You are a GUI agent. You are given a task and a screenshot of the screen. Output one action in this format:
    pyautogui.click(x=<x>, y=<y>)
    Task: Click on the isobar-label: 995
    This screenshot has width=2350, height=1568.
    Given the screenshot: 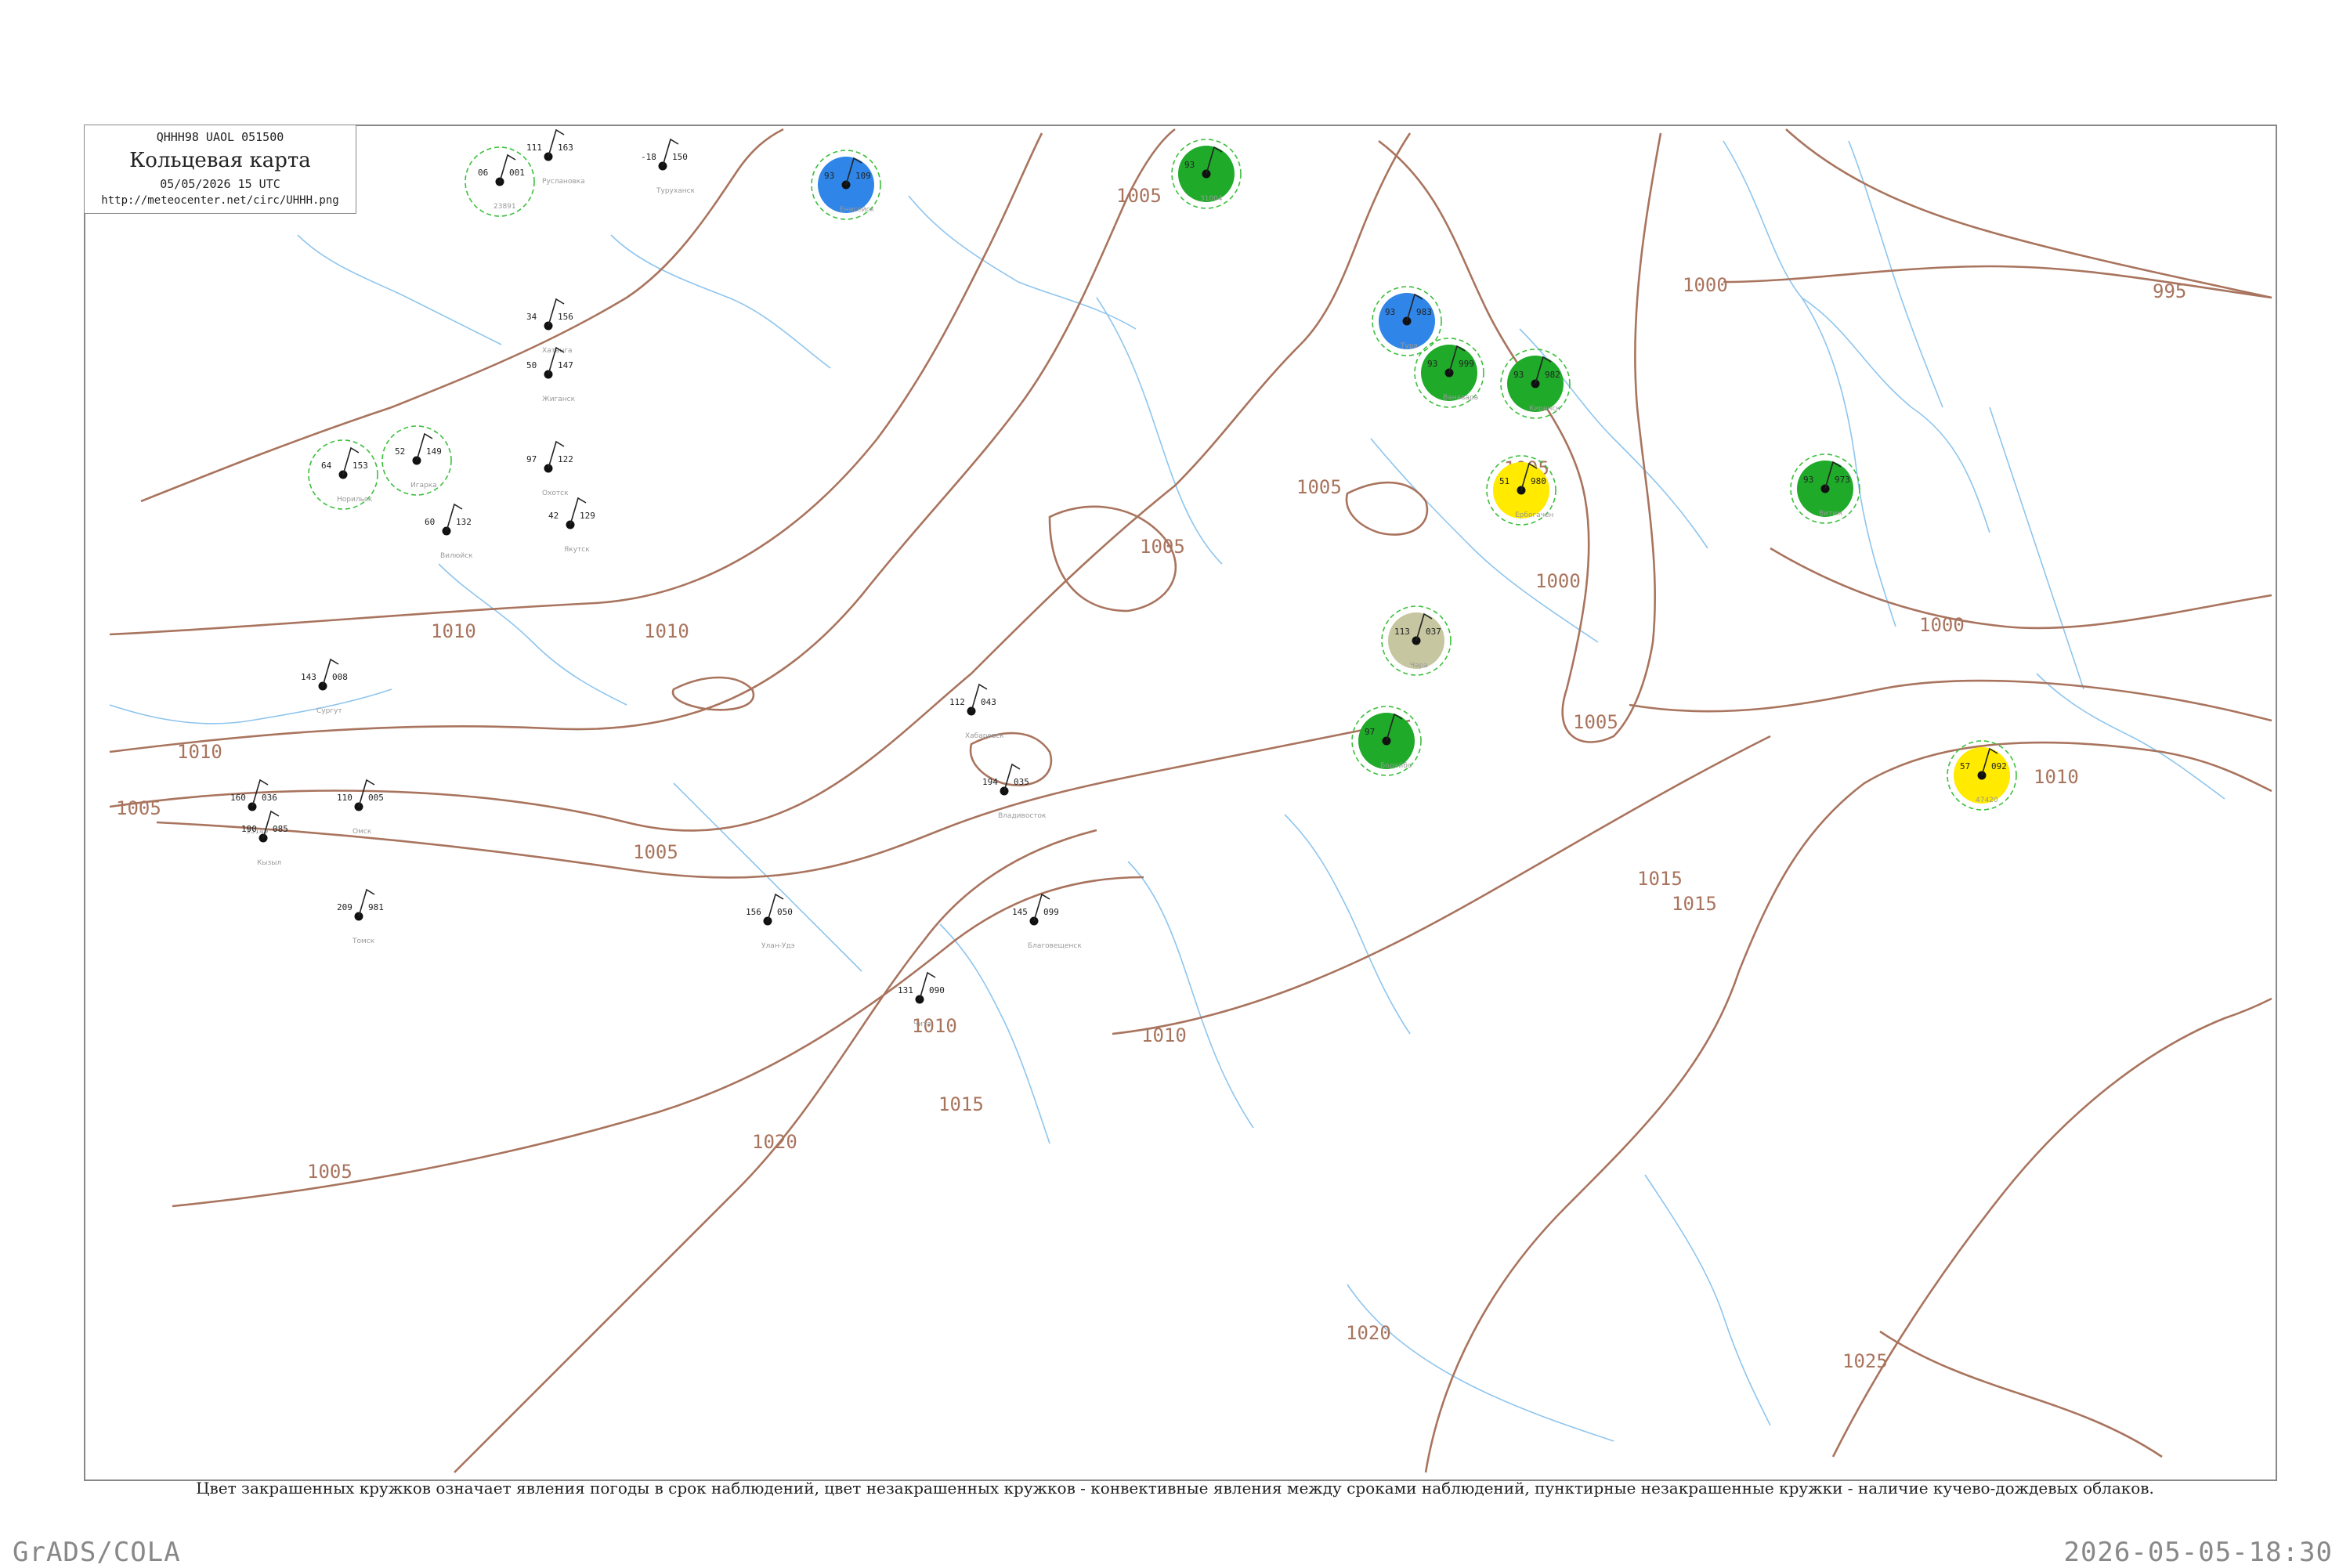 What is the action you would take?
    pyautogui.click(x=2169, y=291)
    